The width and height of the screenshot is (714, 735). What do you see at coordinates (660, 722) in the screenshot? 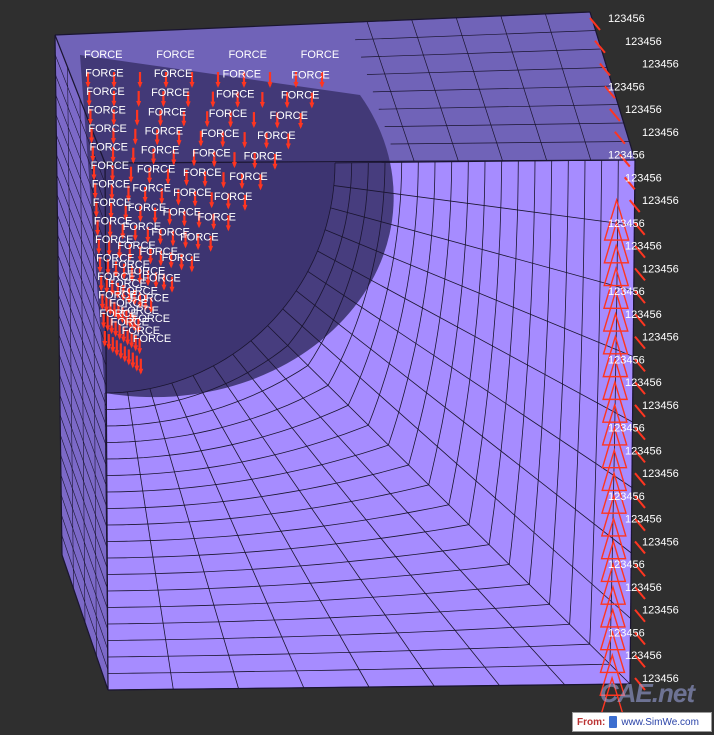
I see `watermark-url: www.SimWe.com` at bounding box center [660, 722].